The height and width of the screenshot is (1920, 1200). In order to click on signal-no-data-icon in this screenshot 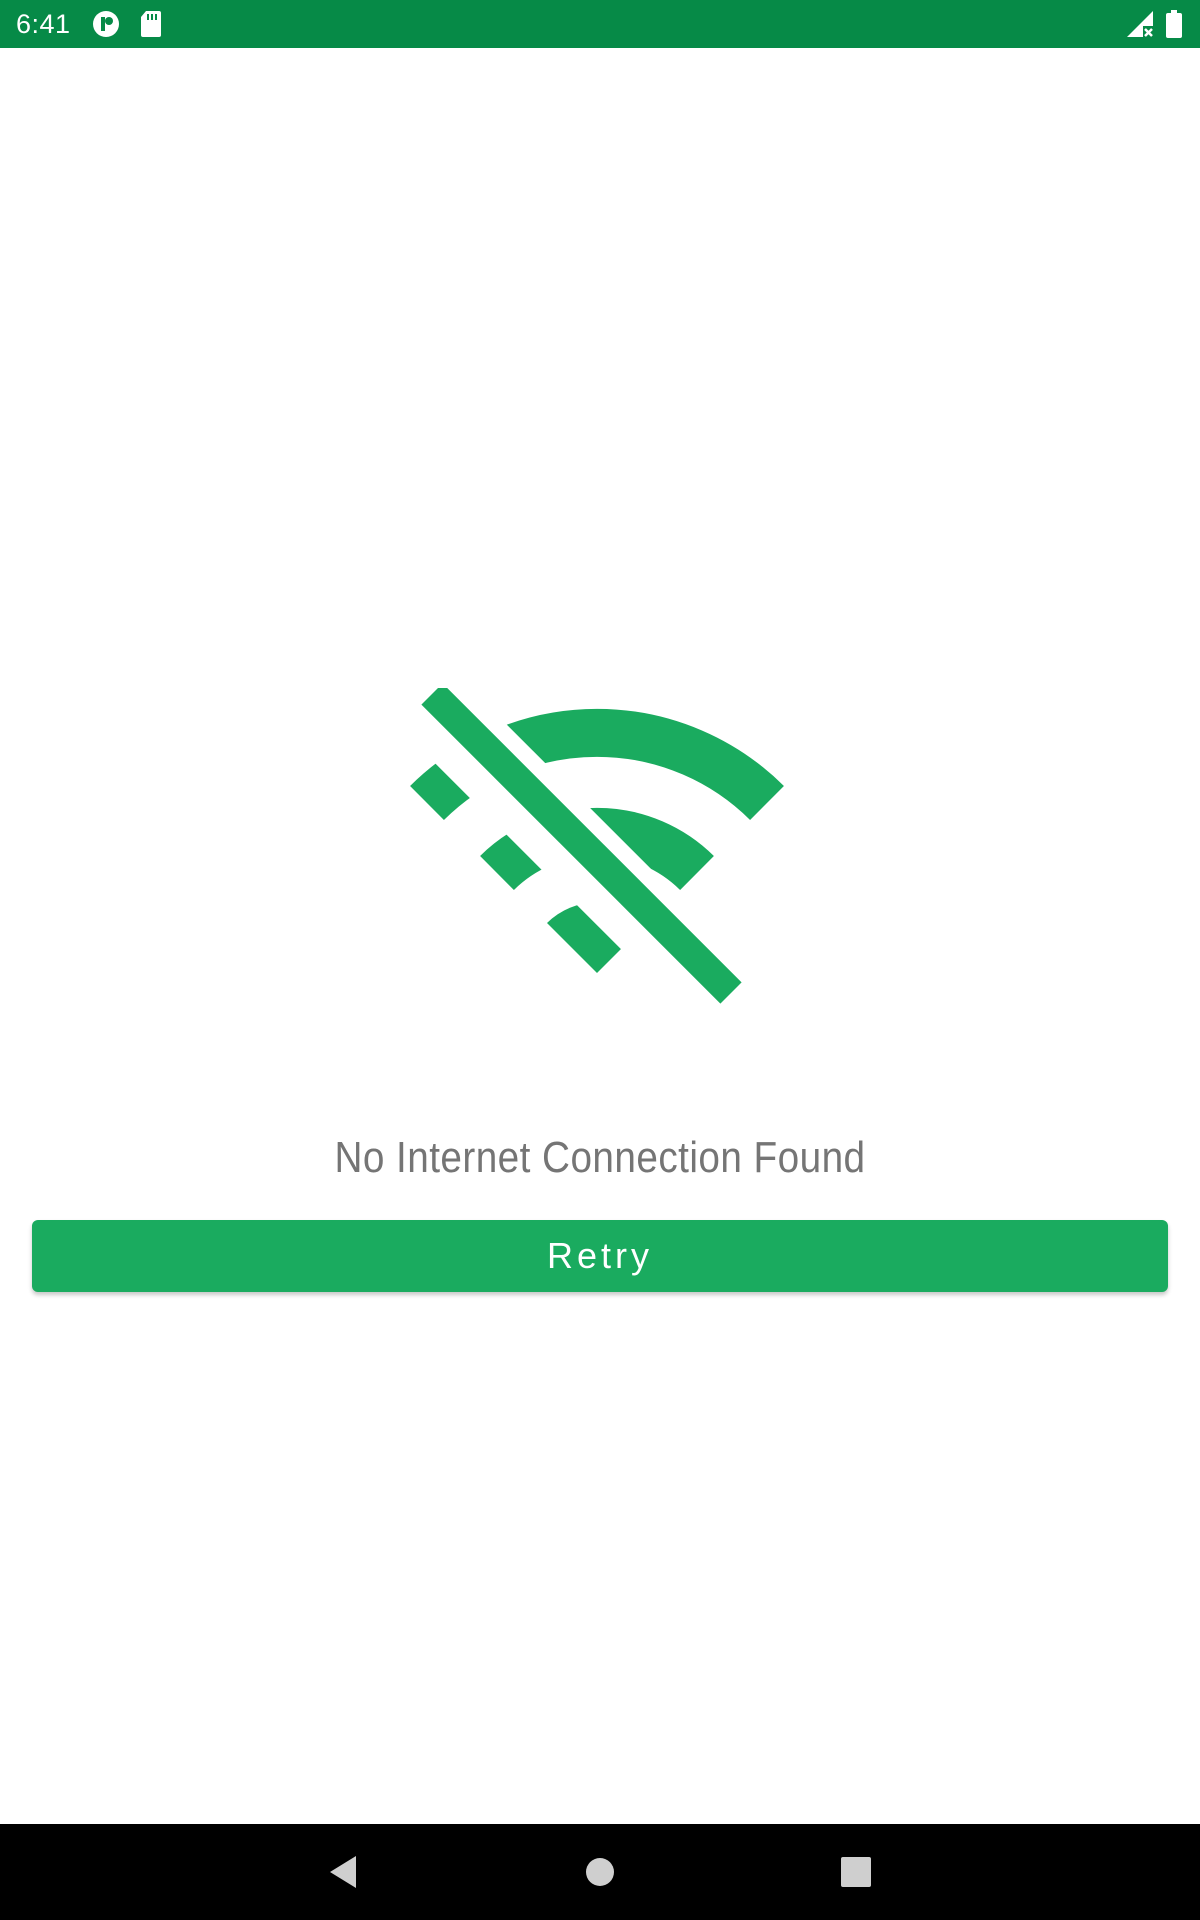, I will do `click(1140, 24)`.